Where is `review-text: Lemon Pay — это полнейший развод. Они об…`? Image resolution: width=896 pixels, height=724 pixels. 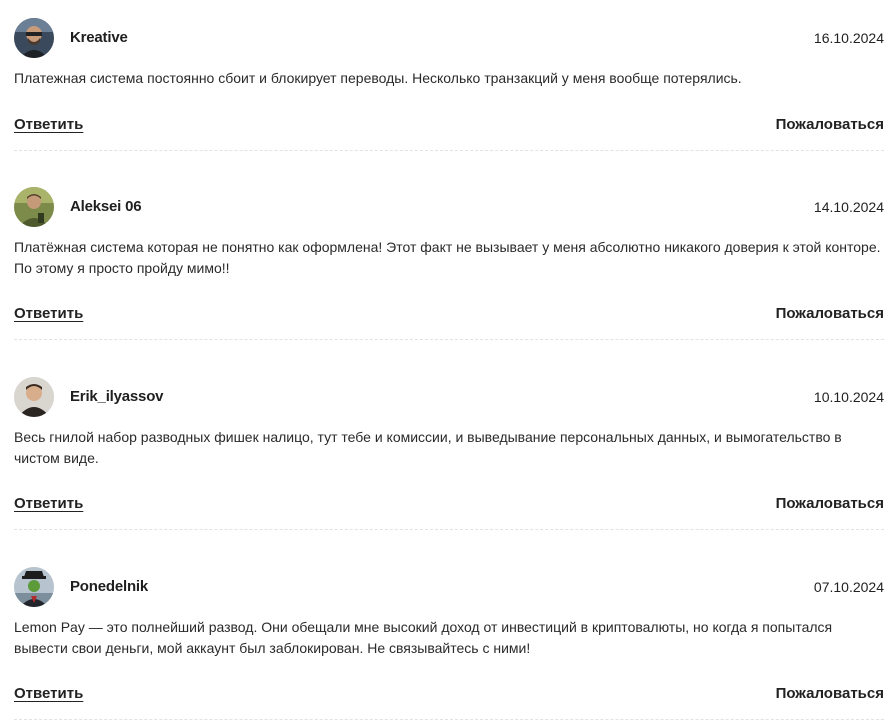 review-text: Lemon Pay — это полнейший развод. Они об… is located at coordinates (423, 637).